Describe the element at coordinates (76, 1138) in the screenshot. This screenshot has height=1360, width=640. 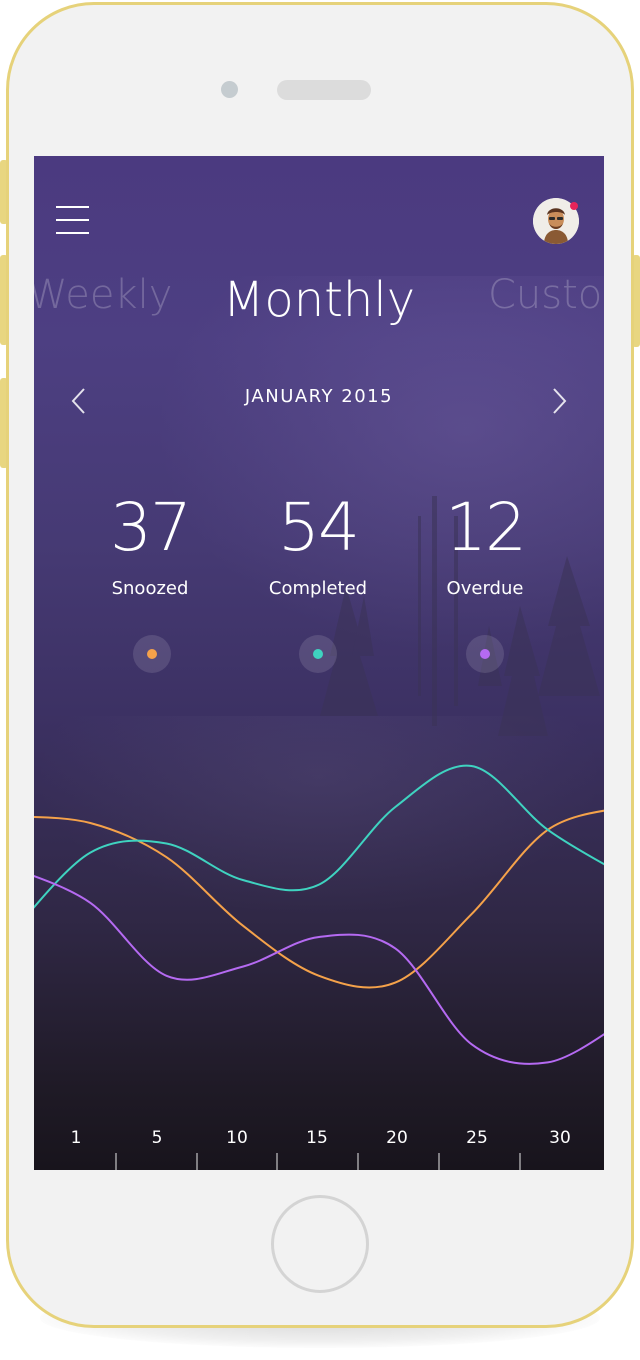
I see `x-tick-label-1: 1` at that location.